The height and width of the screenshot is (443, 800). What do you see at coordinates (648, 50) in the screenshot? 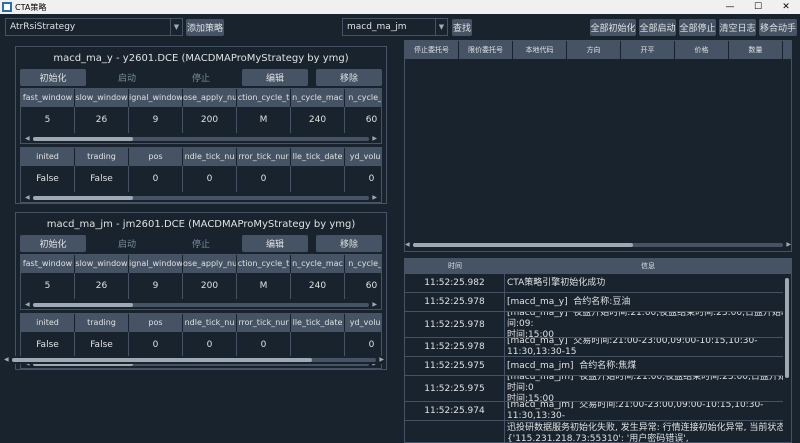
I see `column-header: 开平` at bounding box center [648, 50].